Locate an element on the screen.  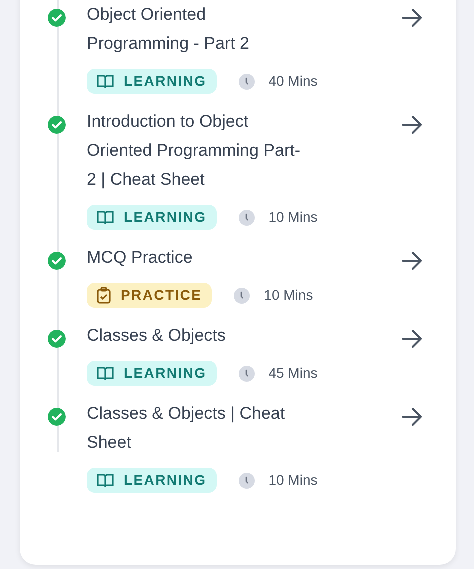
lesson-title: Introduction to Object Oriented Programming Part-2 | Cheat Sheet is located at coordinates (198, 150).